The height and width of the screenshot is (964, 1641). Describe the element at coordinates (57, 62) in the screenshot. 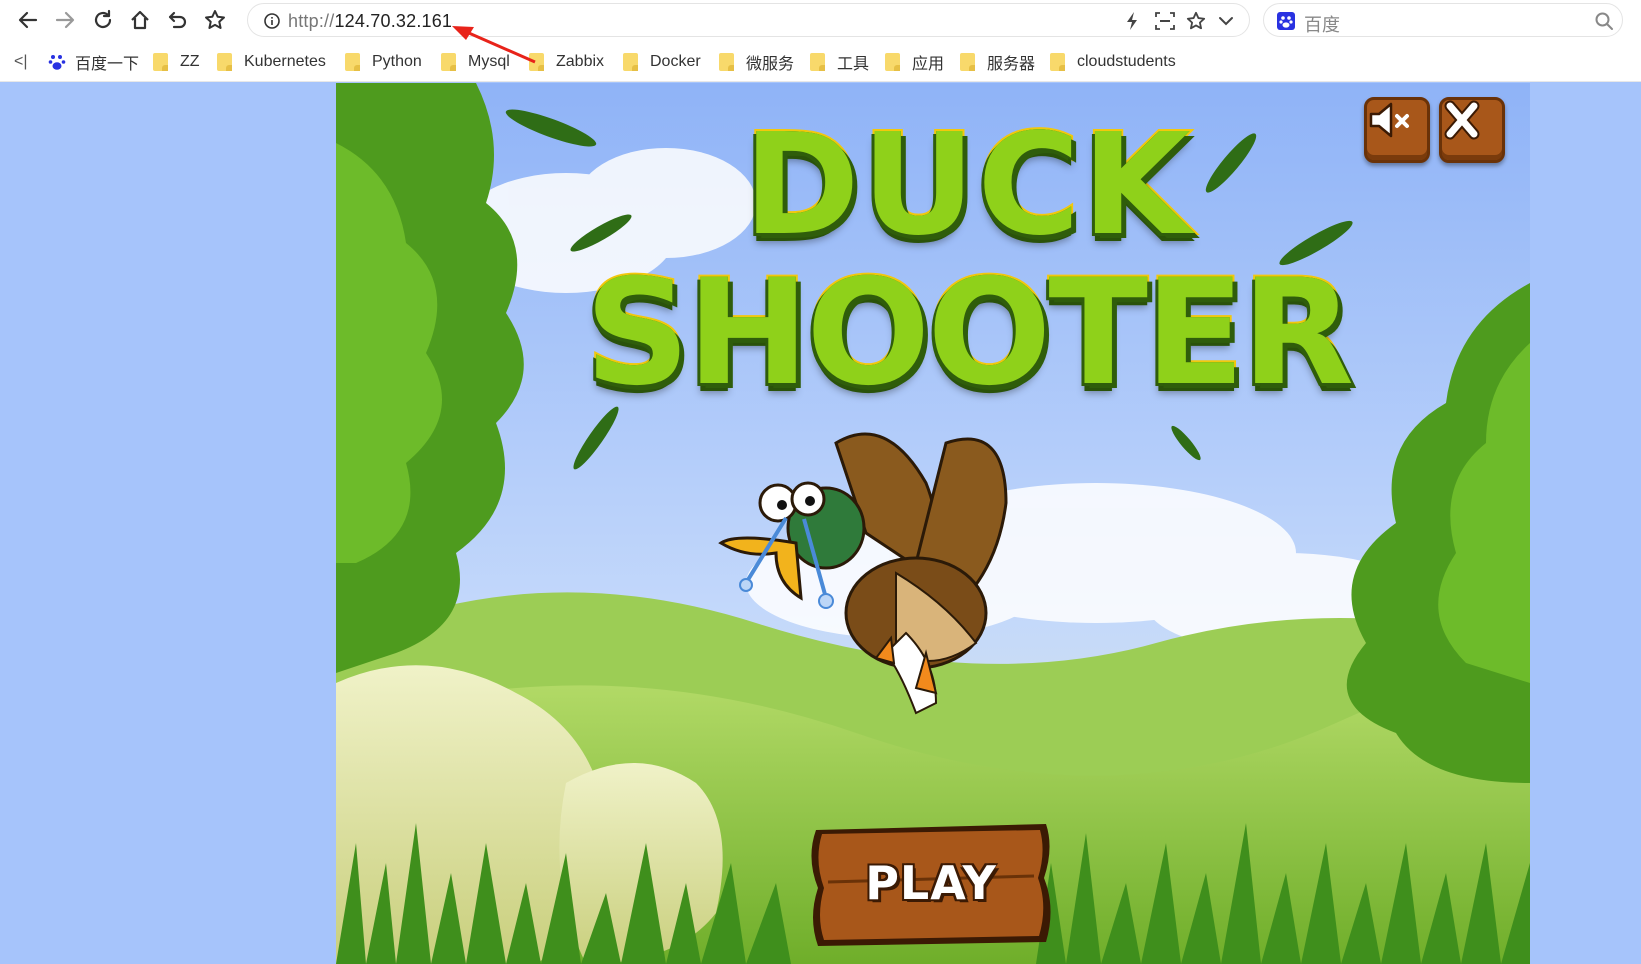

I see `baidu-paw-icon` at that location.